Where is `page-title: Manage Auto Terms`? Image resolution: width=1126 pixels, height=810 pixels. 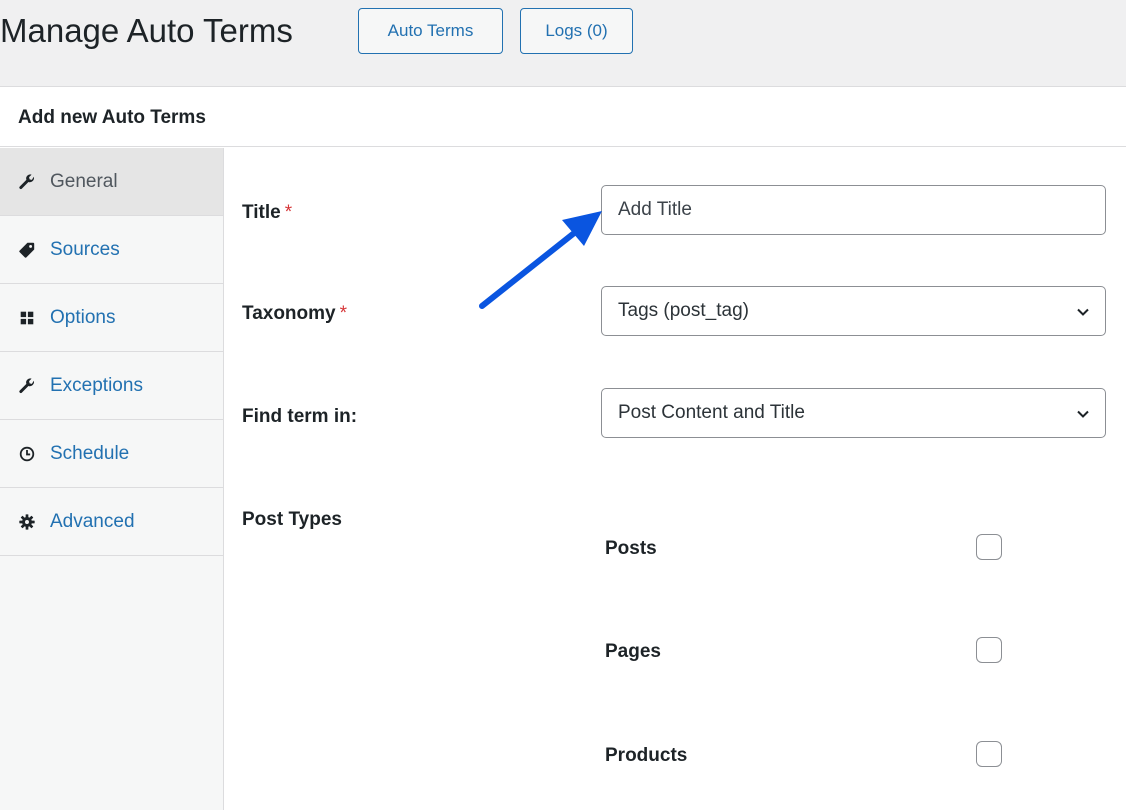 page-title: Manage Auto Terms is located at coordinates (146, 30).